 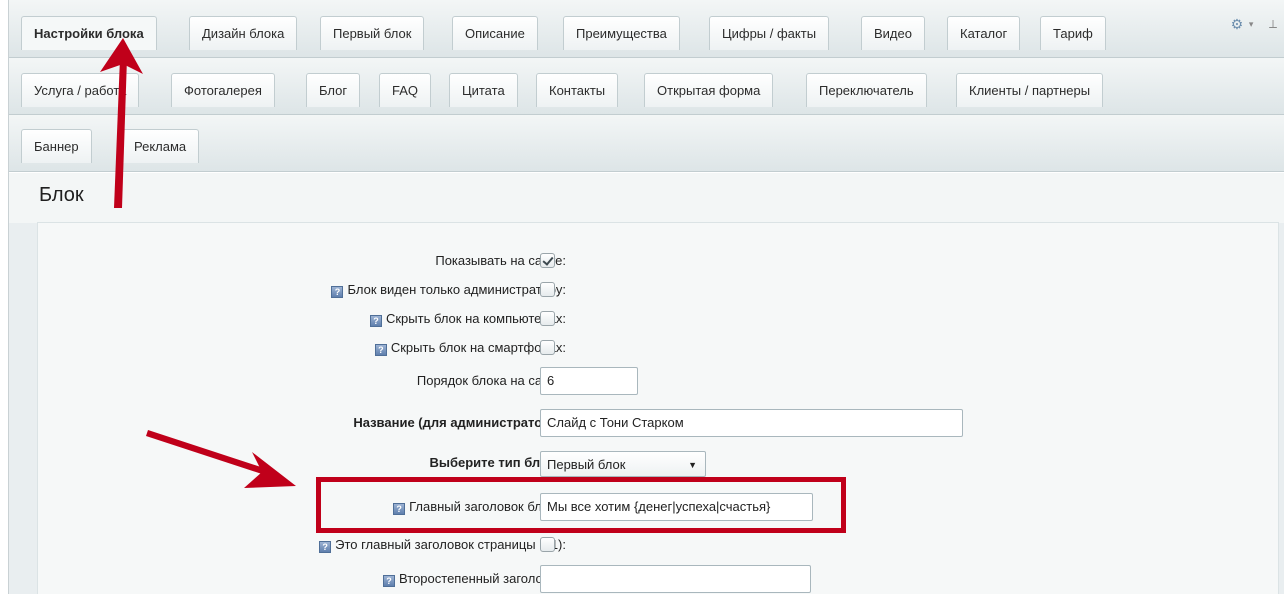 I want to click on hide-mobile-checkbox, so click(x=547, y=347).